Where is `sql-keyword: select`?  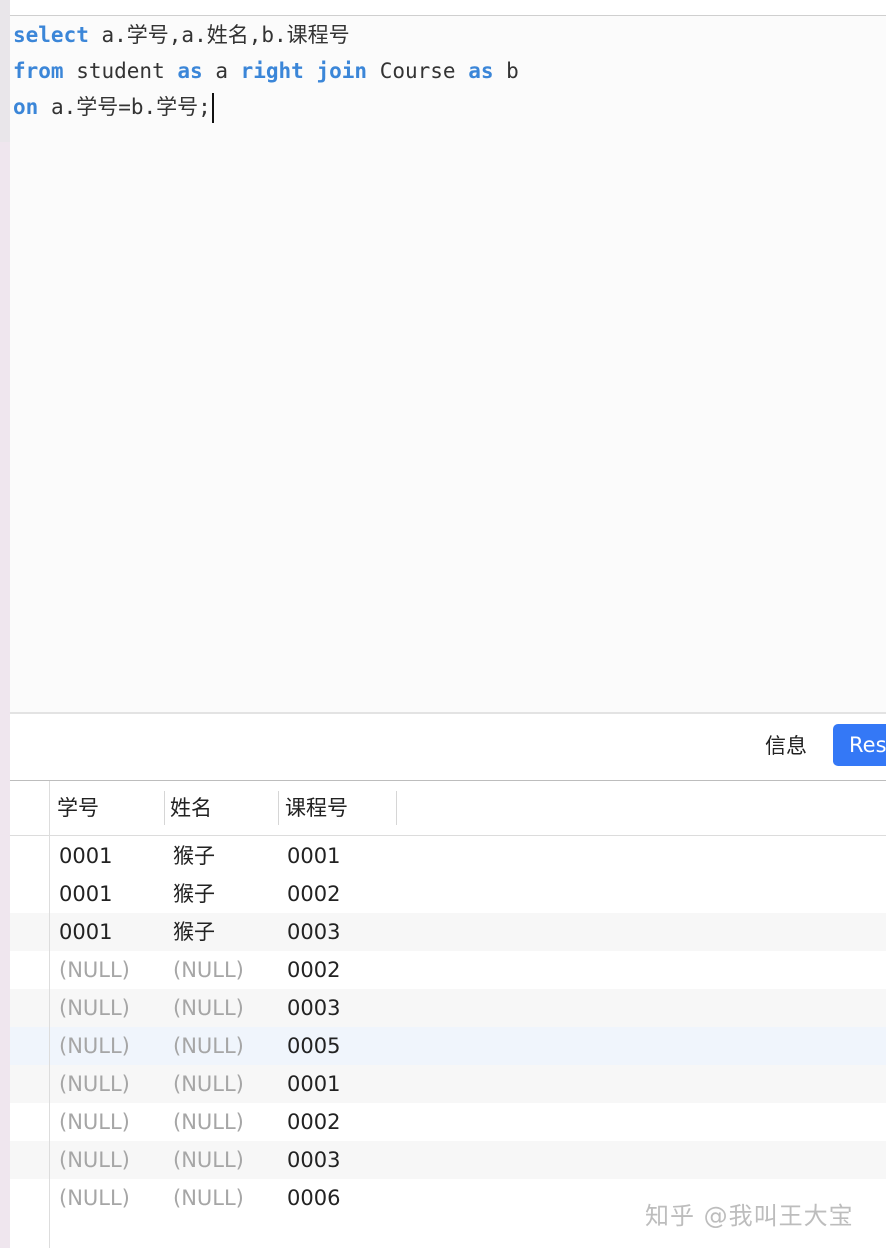
sql-keyword: select is located at coordinates (51, 35).